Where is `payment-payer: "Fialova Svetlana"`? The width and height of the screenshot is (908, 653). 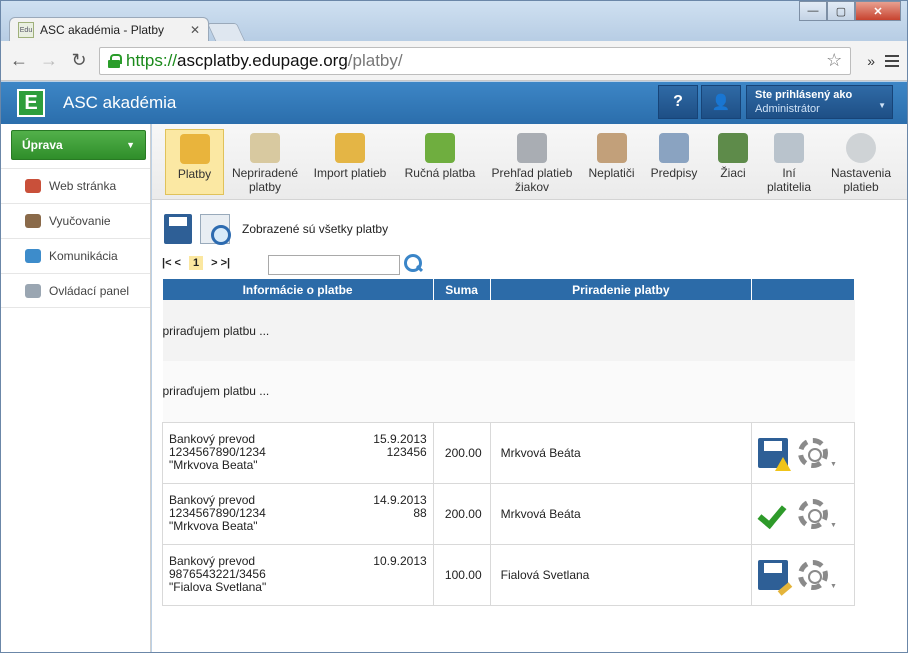 payment-payer: "Fialova Svetlana" is located at coordinates (218, 587).